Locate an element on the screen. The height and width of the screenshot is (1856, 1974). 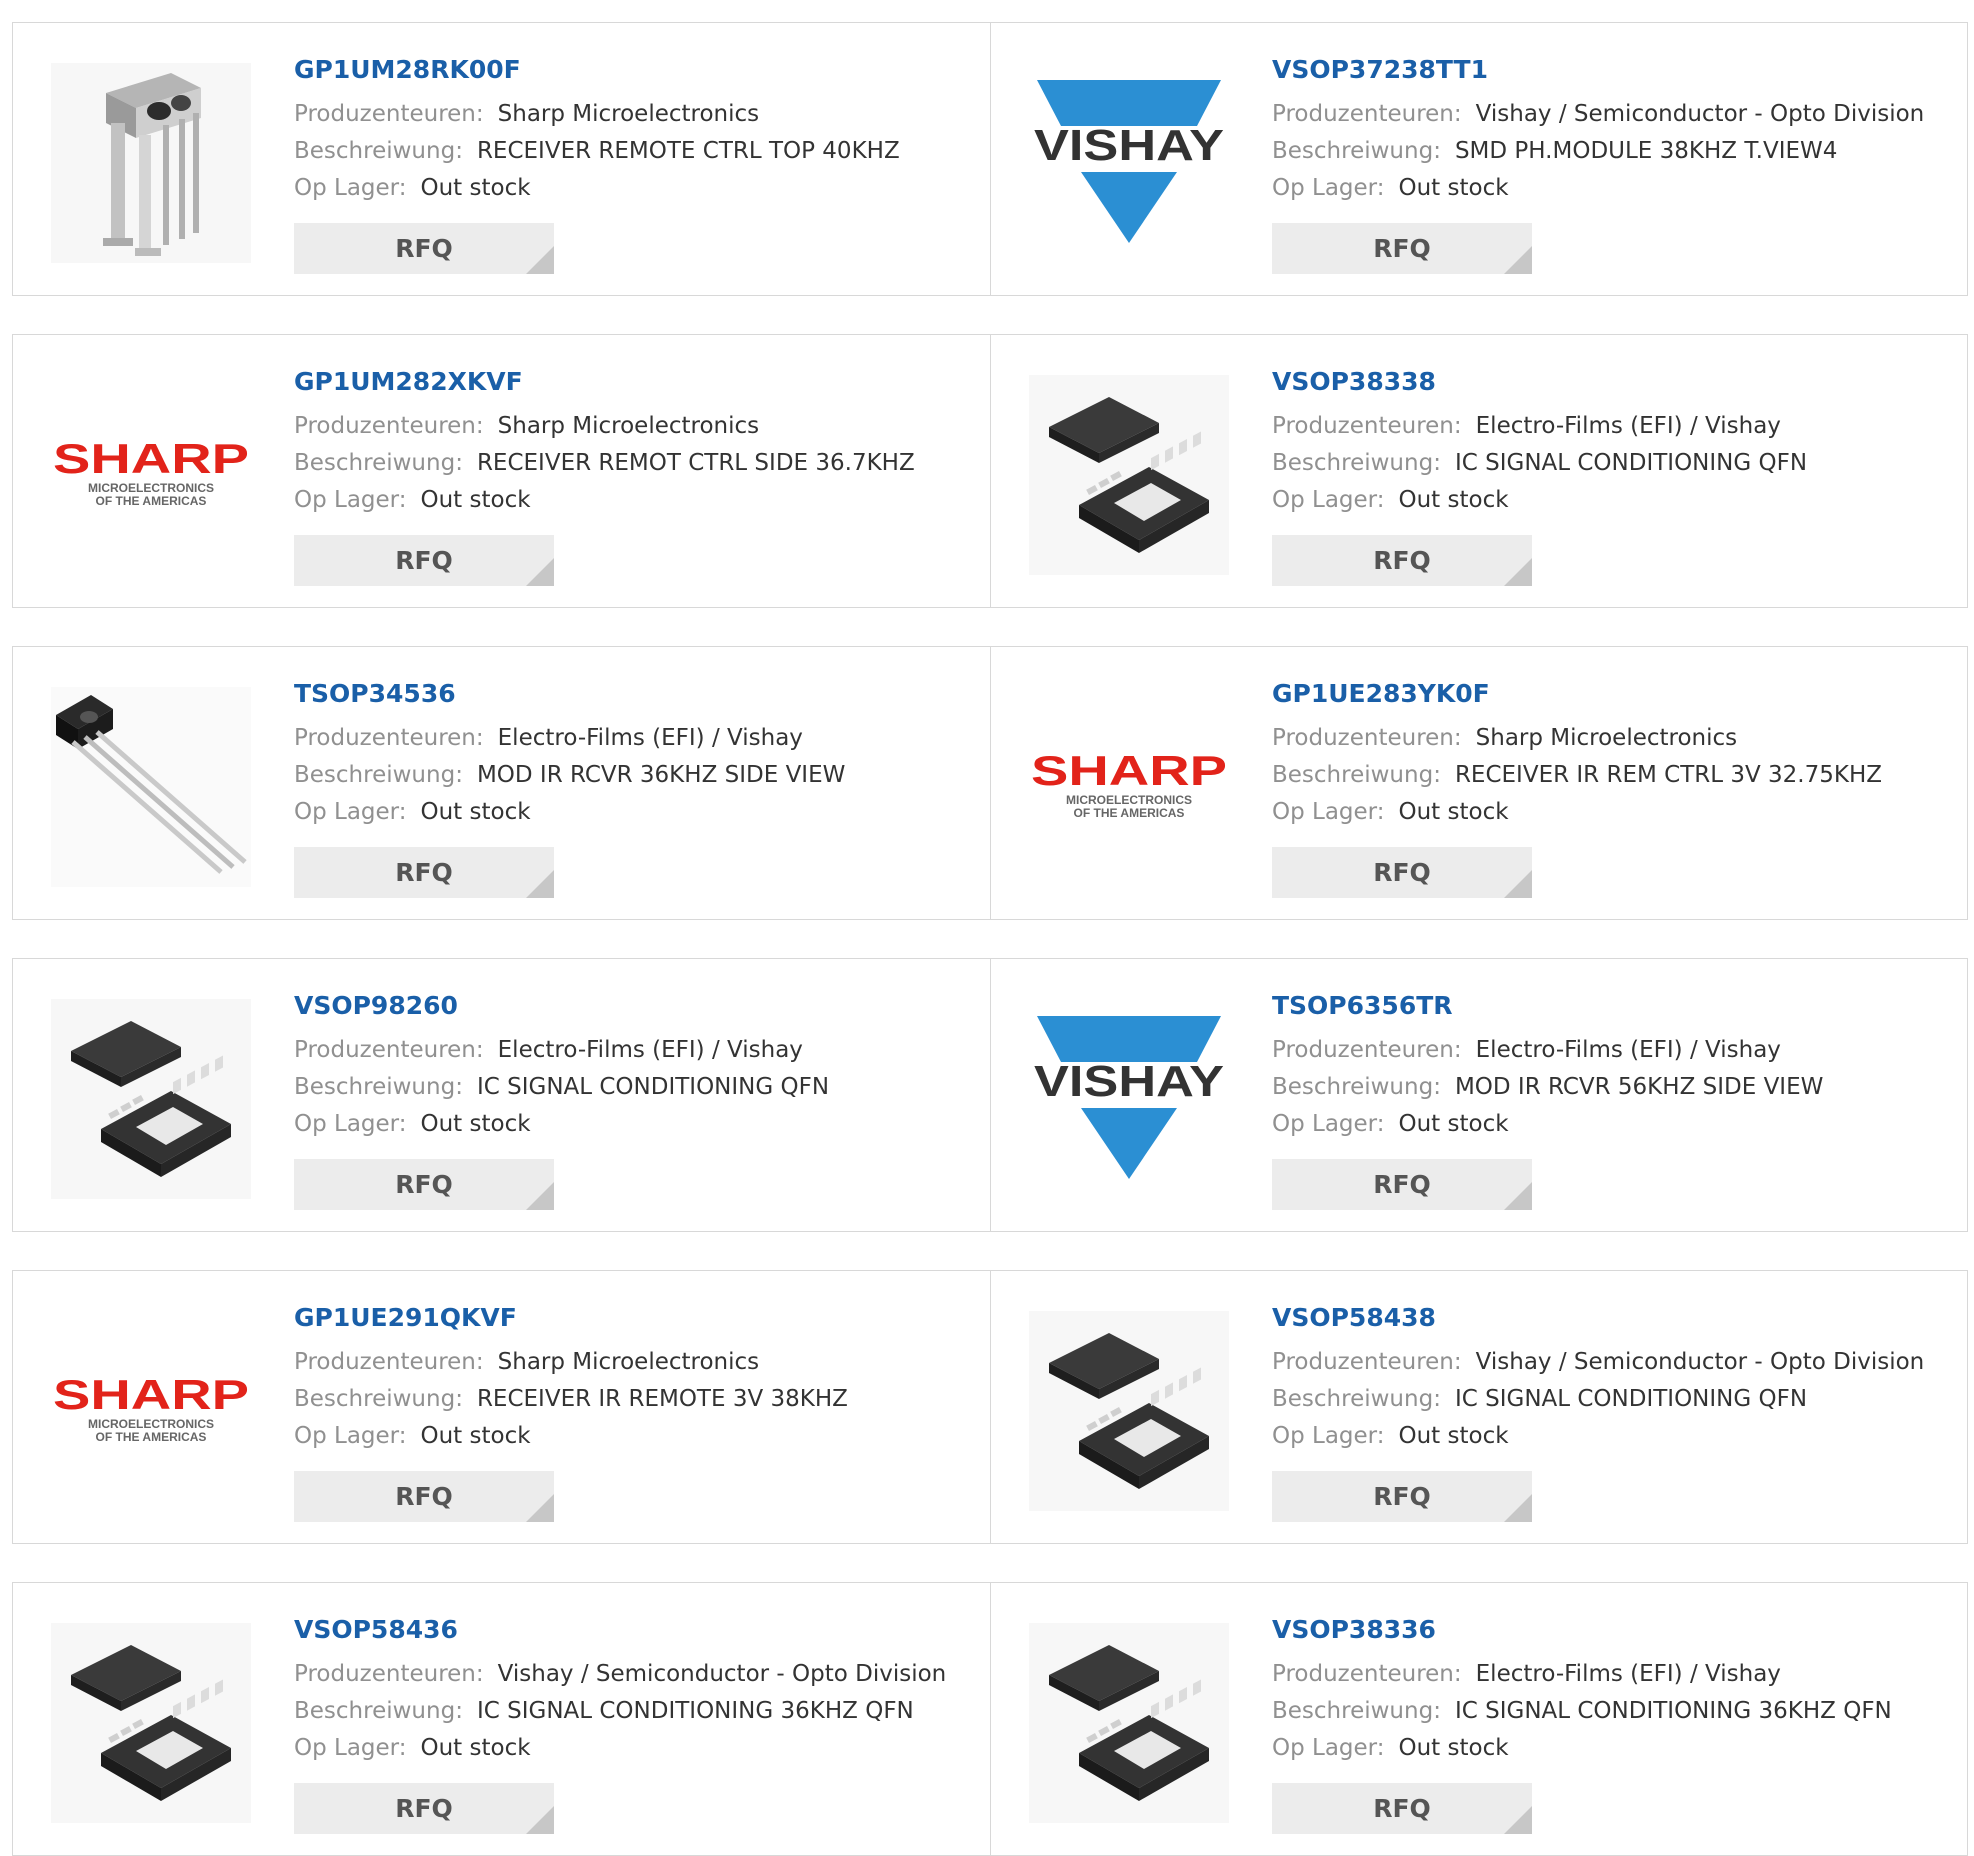
part-number-link: VSOP58436 is located at coordinates (637, 1630).